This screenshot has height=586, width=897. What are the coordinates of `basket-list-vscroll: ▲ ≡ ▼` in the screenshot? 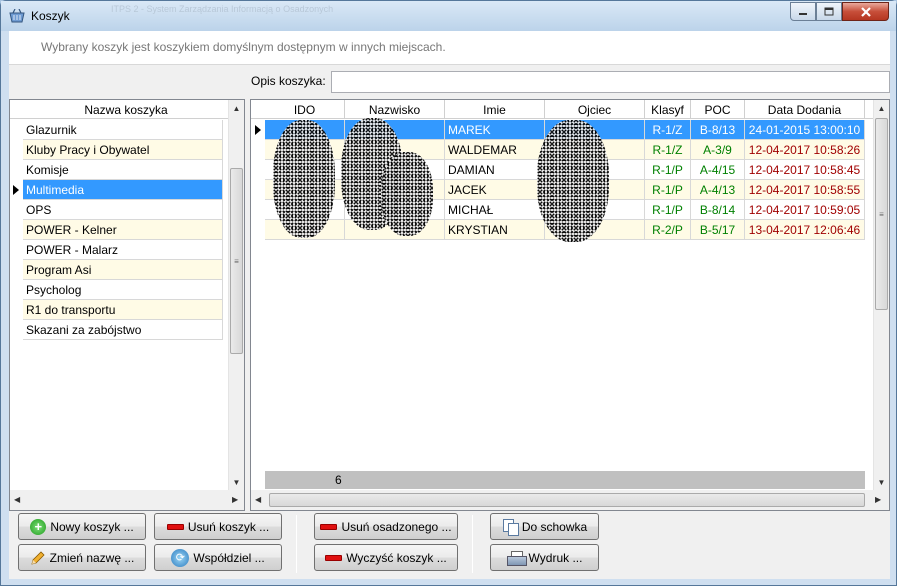 It's located at (236, 295).